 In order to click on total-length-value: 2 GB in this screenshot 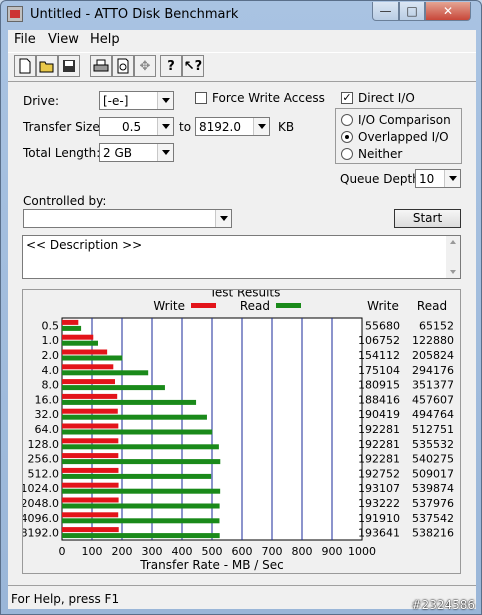, I will do `click(117, 153)`.